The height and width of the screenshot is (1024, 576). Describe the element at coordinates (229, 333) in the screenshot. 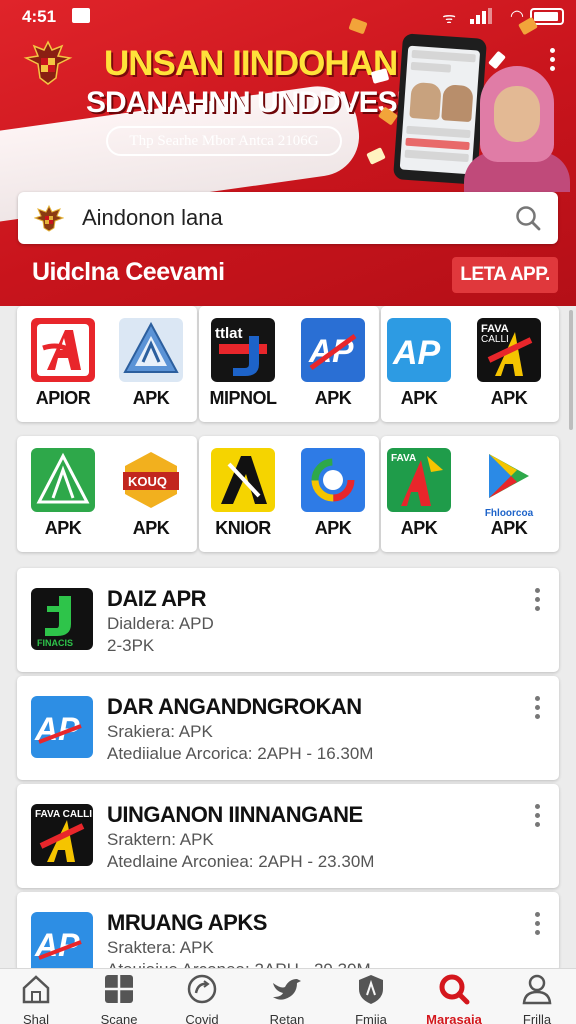

I see `svg-text: ttlat` at that location.